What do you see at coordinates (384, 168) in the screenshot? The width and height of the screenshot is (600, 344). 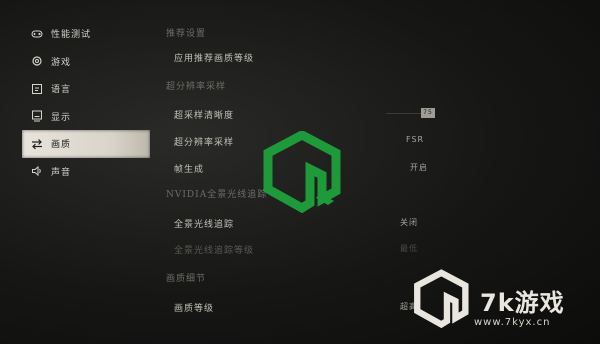 I see `frame-generation-row: 帧生成 开启` at bounding box center [384, 168].